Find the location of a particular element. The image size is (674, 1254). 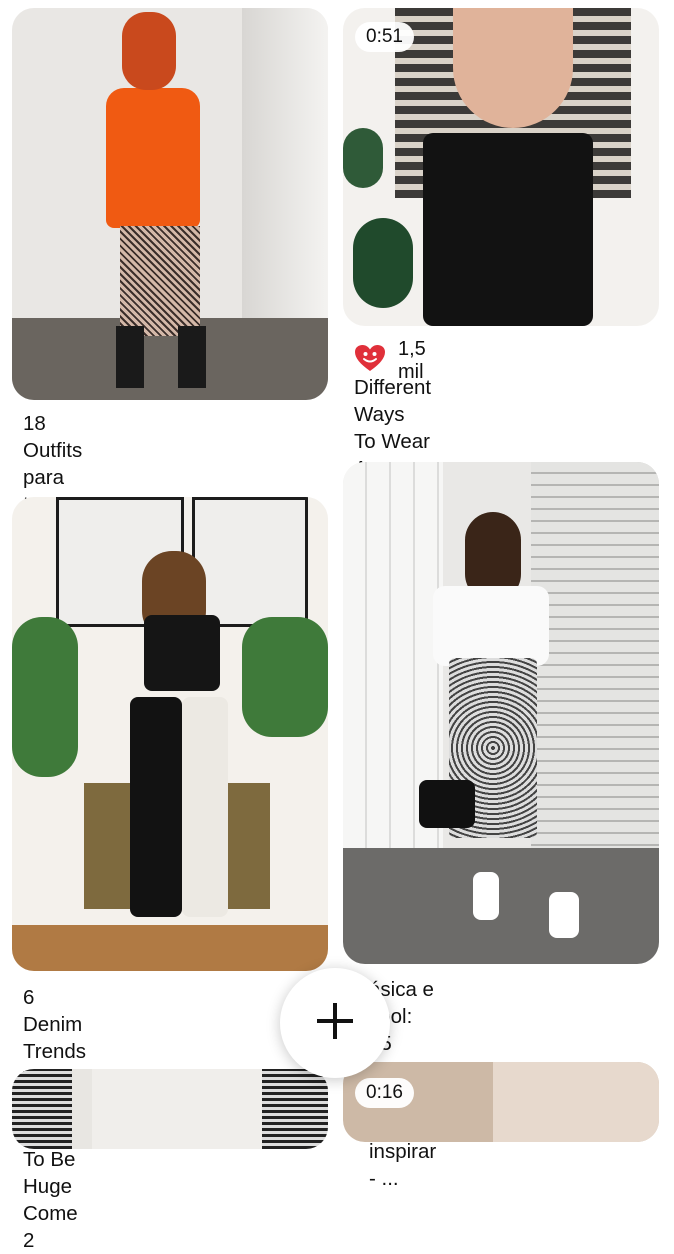

heart-face-icon is located at coordinates (370, 361).